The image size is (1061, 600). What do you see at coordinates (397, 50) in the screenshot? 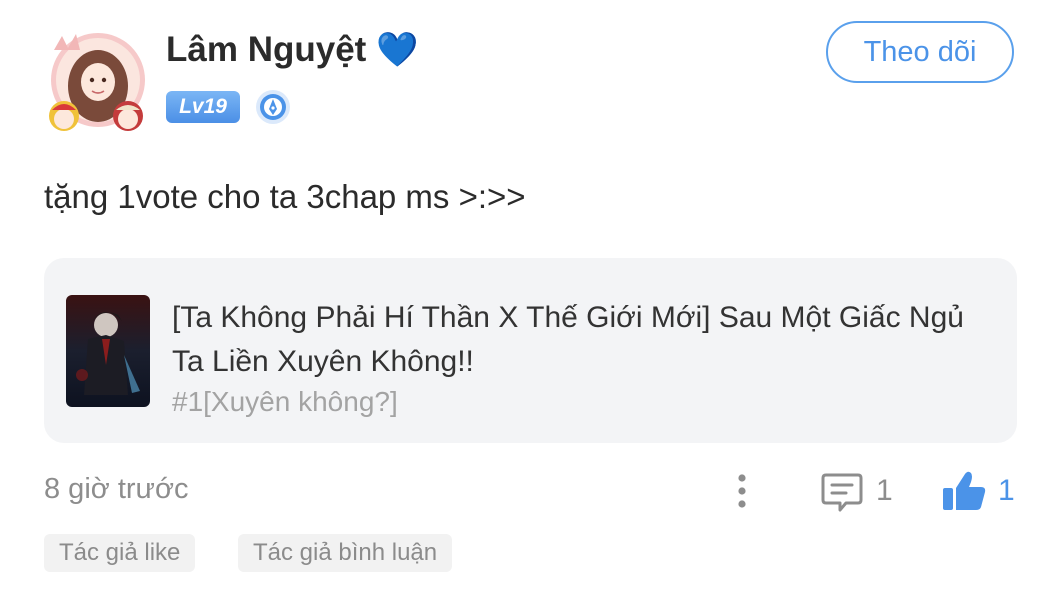
I see `blue-heart-icon: 💙` at bounding box center [397, 50].